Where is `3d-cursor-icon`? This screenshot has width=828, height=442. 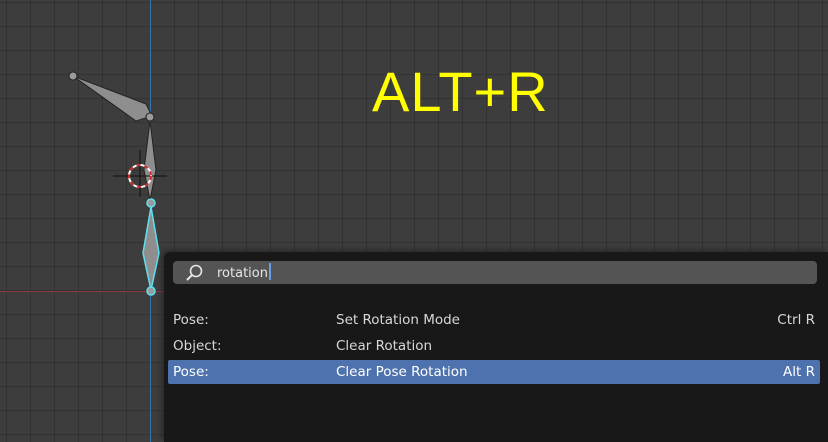
3d-cursor-icon is located at coordinates (140, 173).